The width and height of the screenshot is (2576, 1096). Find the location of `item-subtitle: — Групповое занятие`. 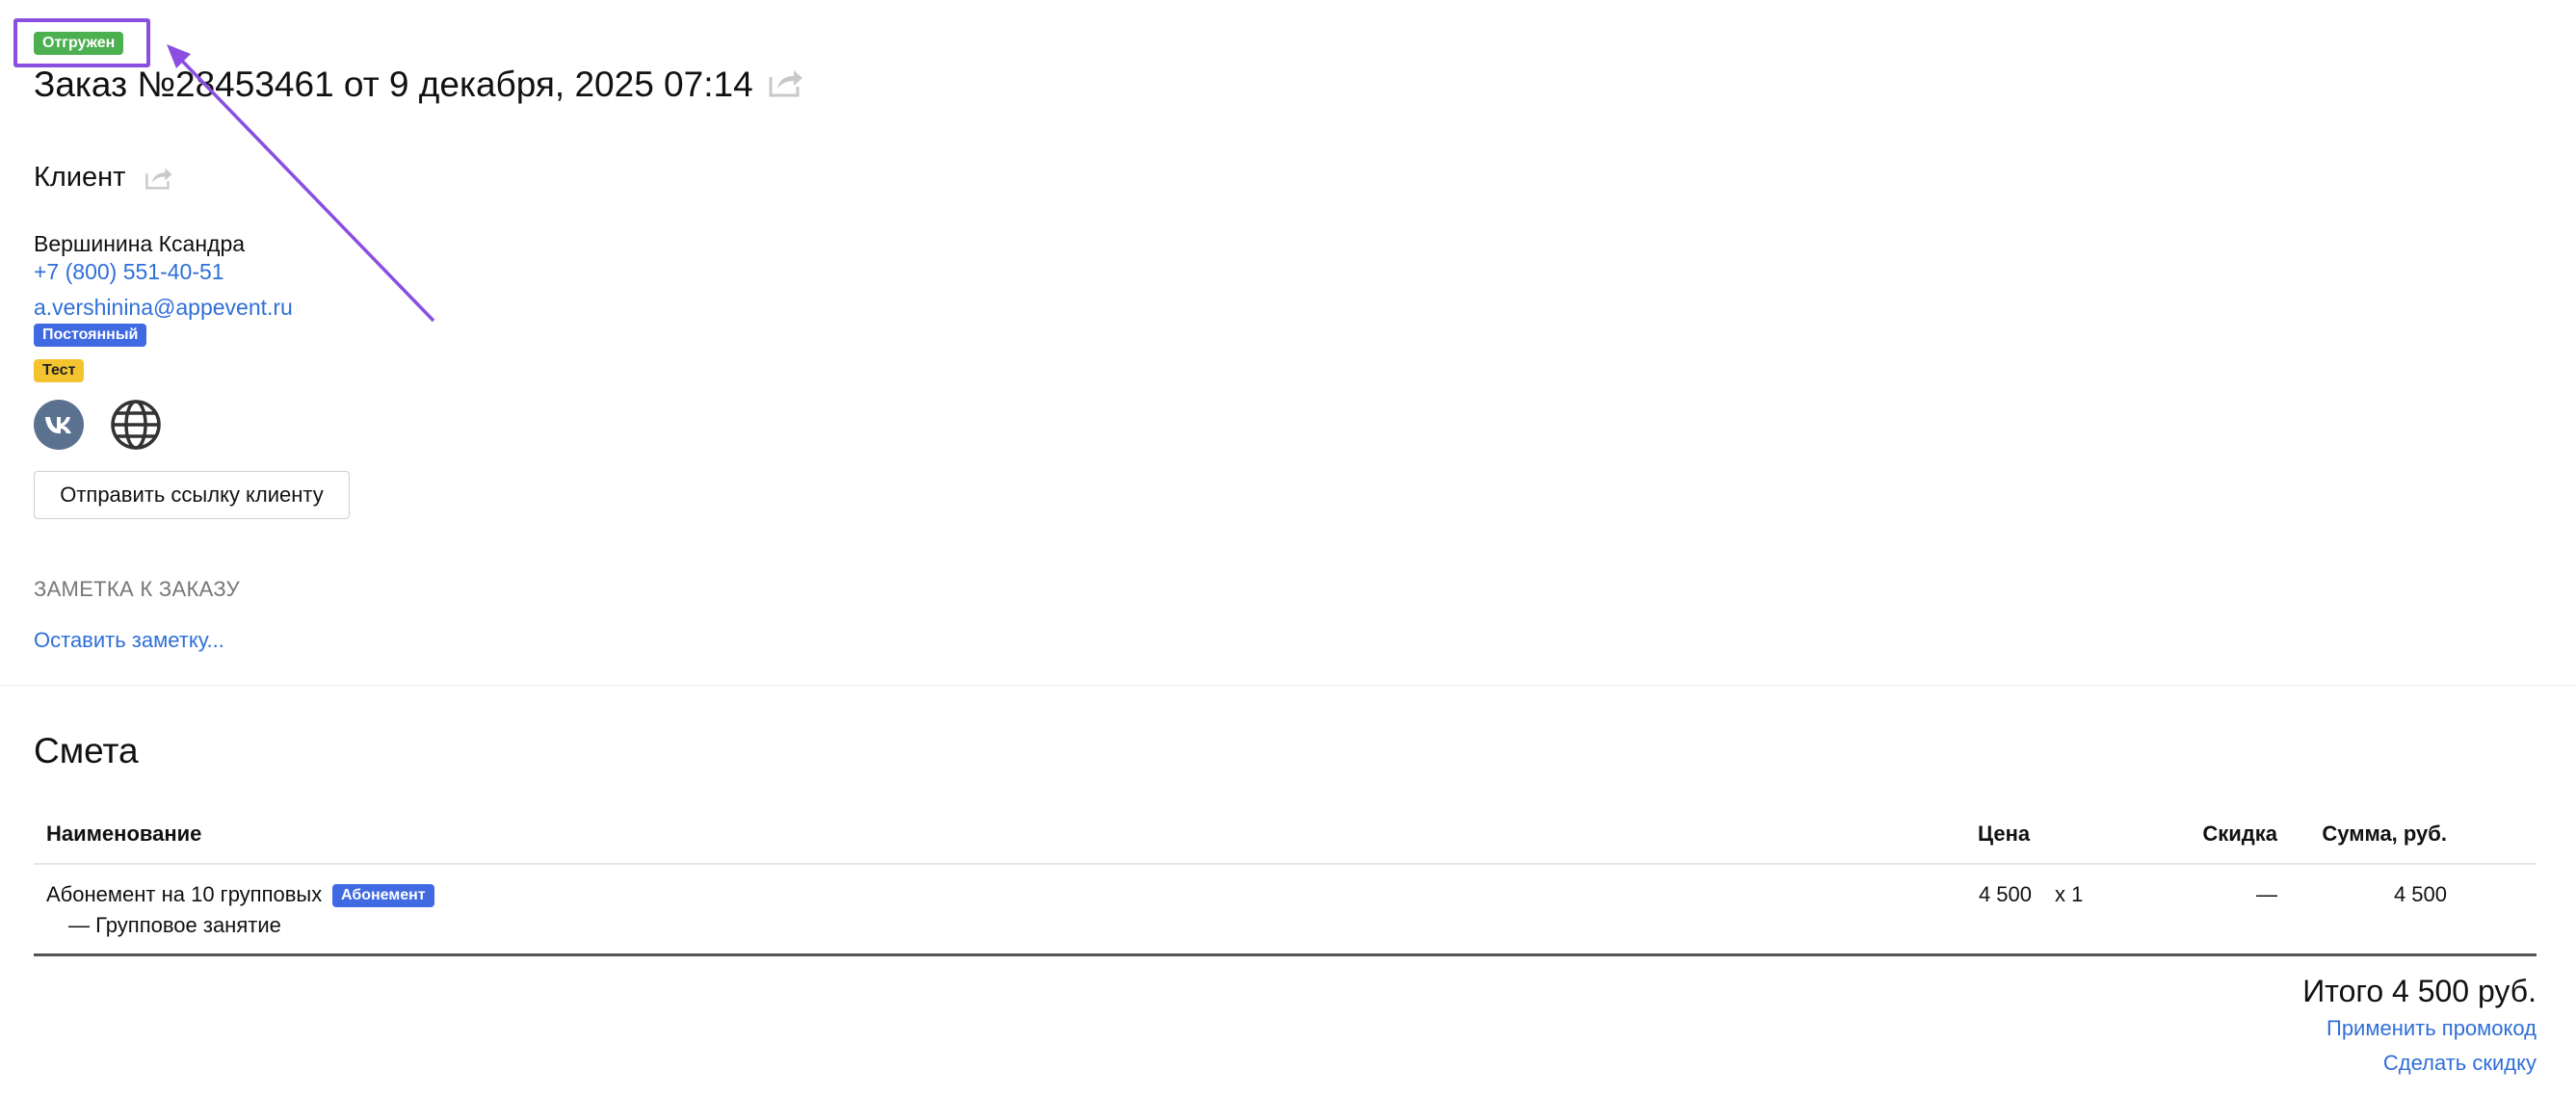

item-subtitle: — Групповое занятие is located at coordinates (174, 925).